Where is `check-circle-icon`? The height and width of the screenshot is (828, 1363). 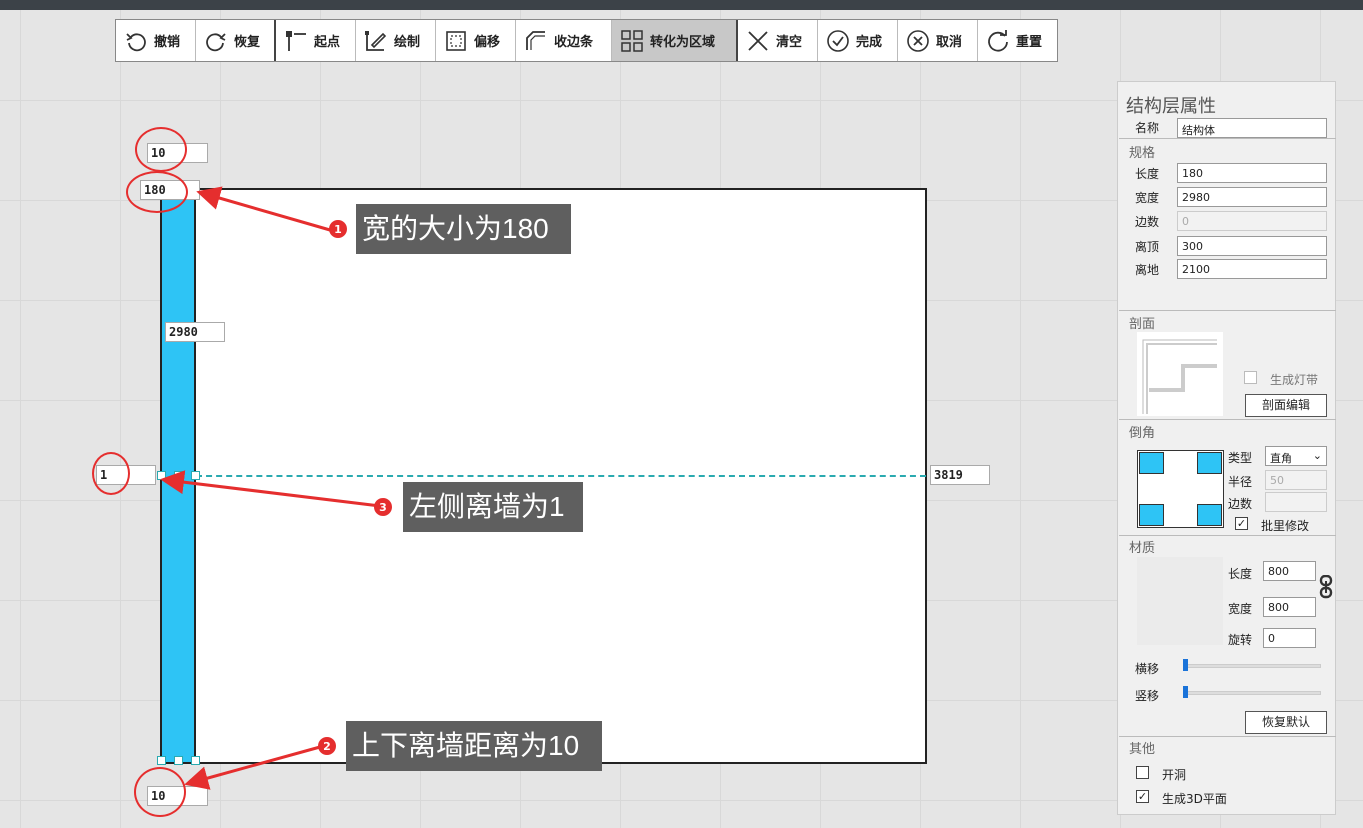
check-circle-icon is located at coordinates (838, 40).